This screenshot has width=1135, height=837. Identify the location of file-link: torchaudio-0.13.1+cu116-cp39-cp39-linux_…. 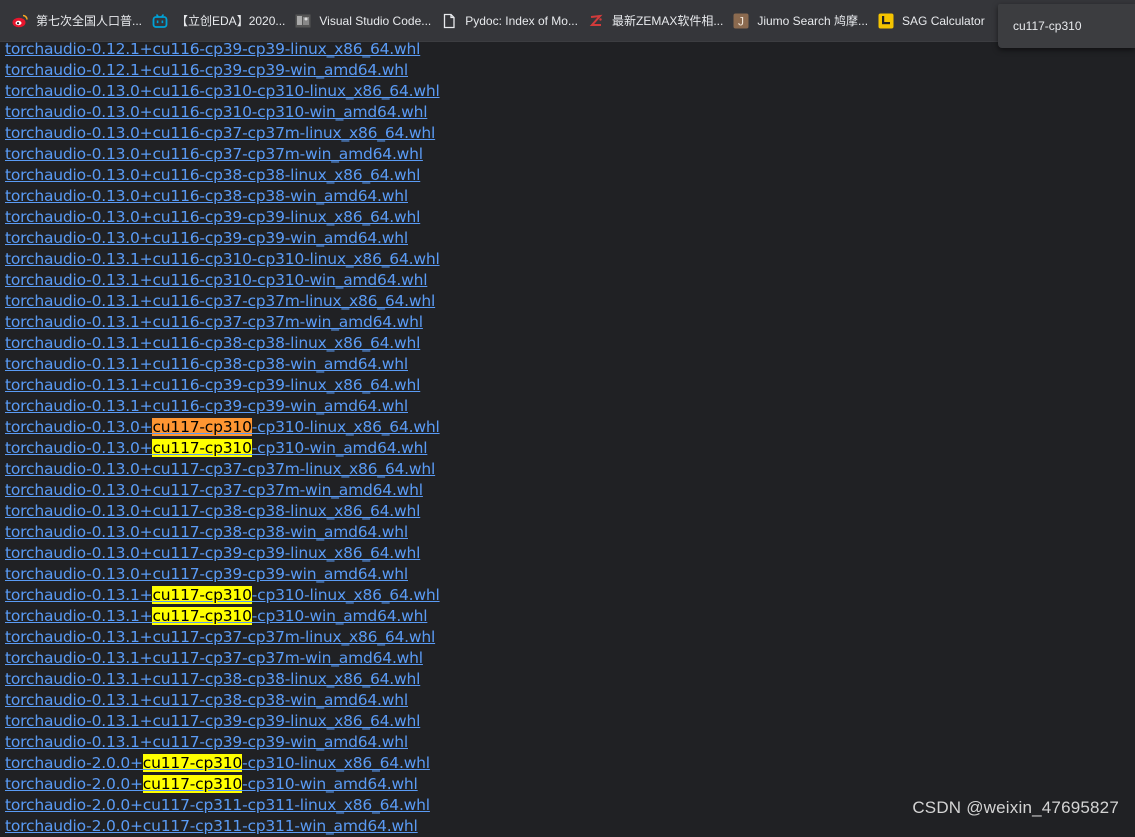
(212, 385).